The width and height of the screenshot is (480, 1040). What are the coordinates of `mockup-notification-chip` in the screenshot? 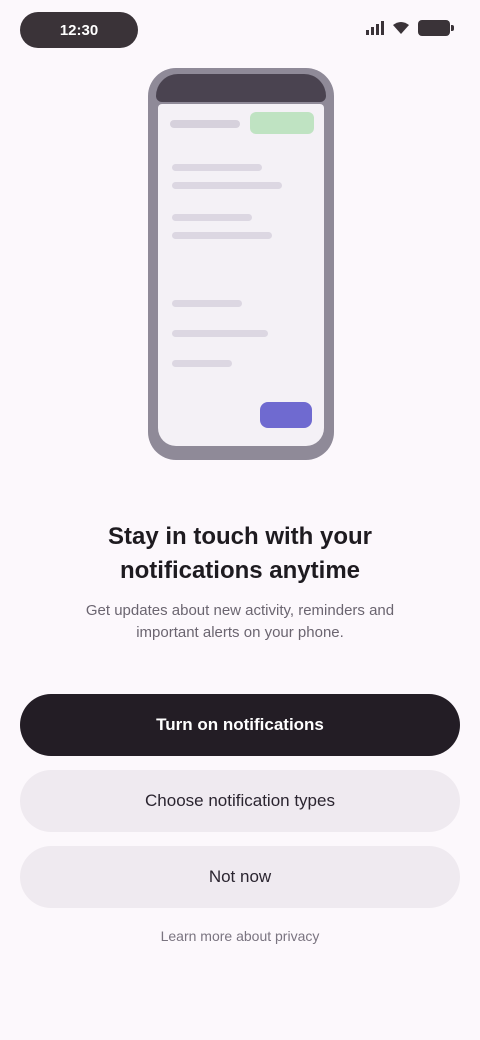 It's located at (282, 123).